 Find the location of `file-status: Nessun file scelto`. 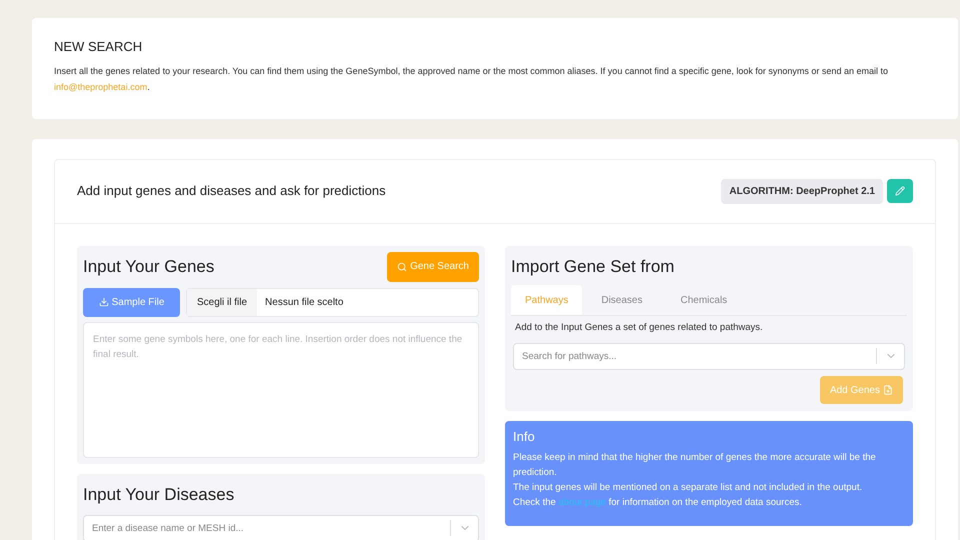

file-status: Nessun file scelto is located at coordinates (304, 303).